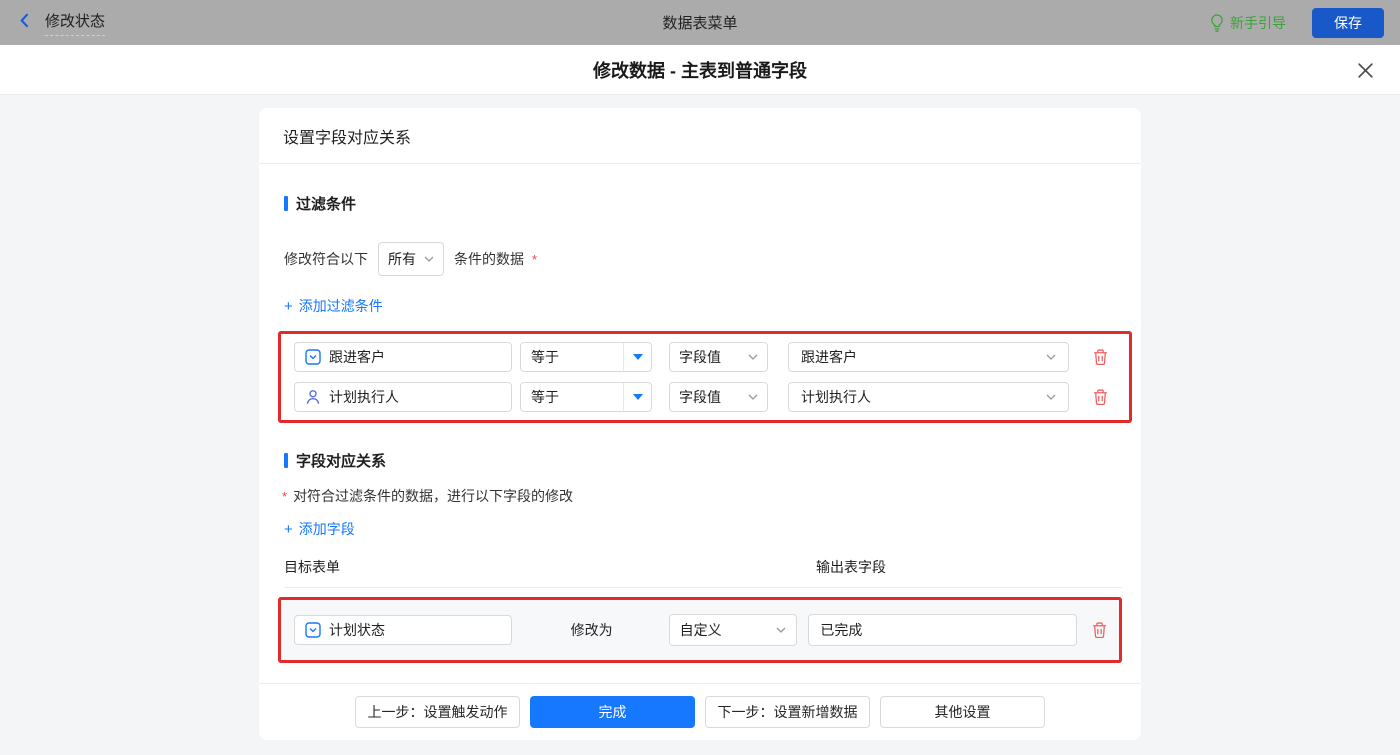 The height and width of the screenshot is (755, 1400). Describe the element at coordinates (787, 712) in the screenshot. I see `next-step-button: 下一步：设置新增数据` at that location.